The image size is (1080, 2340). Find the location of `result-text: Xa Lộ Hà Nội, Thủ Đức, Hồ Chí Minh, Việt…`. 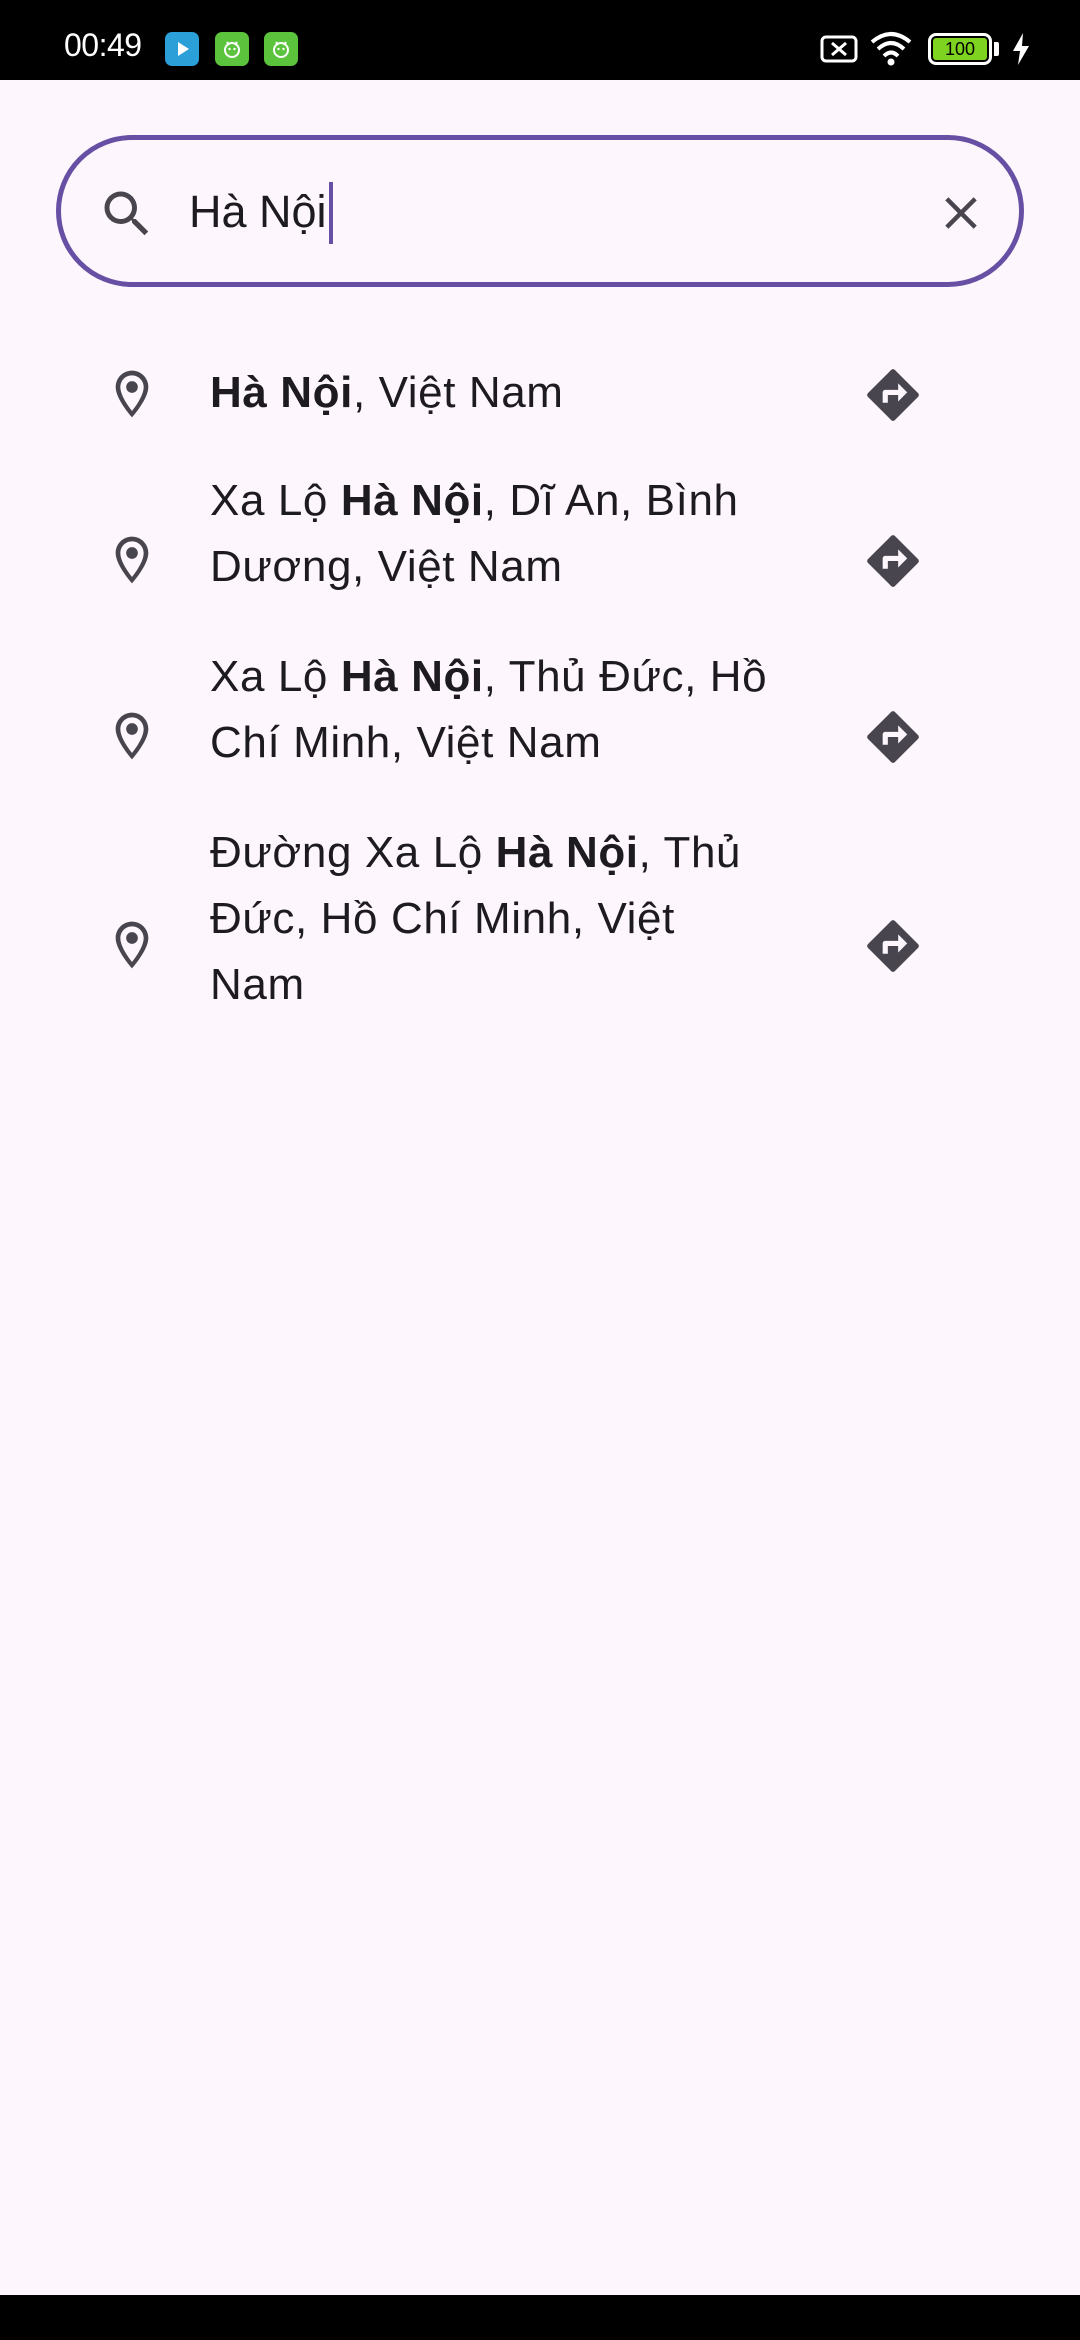

result-text: Xa Lộ Hà Nội, Thủ Đức, Hồ Chí Minh, Việt… is located at coordinates (490, 710).